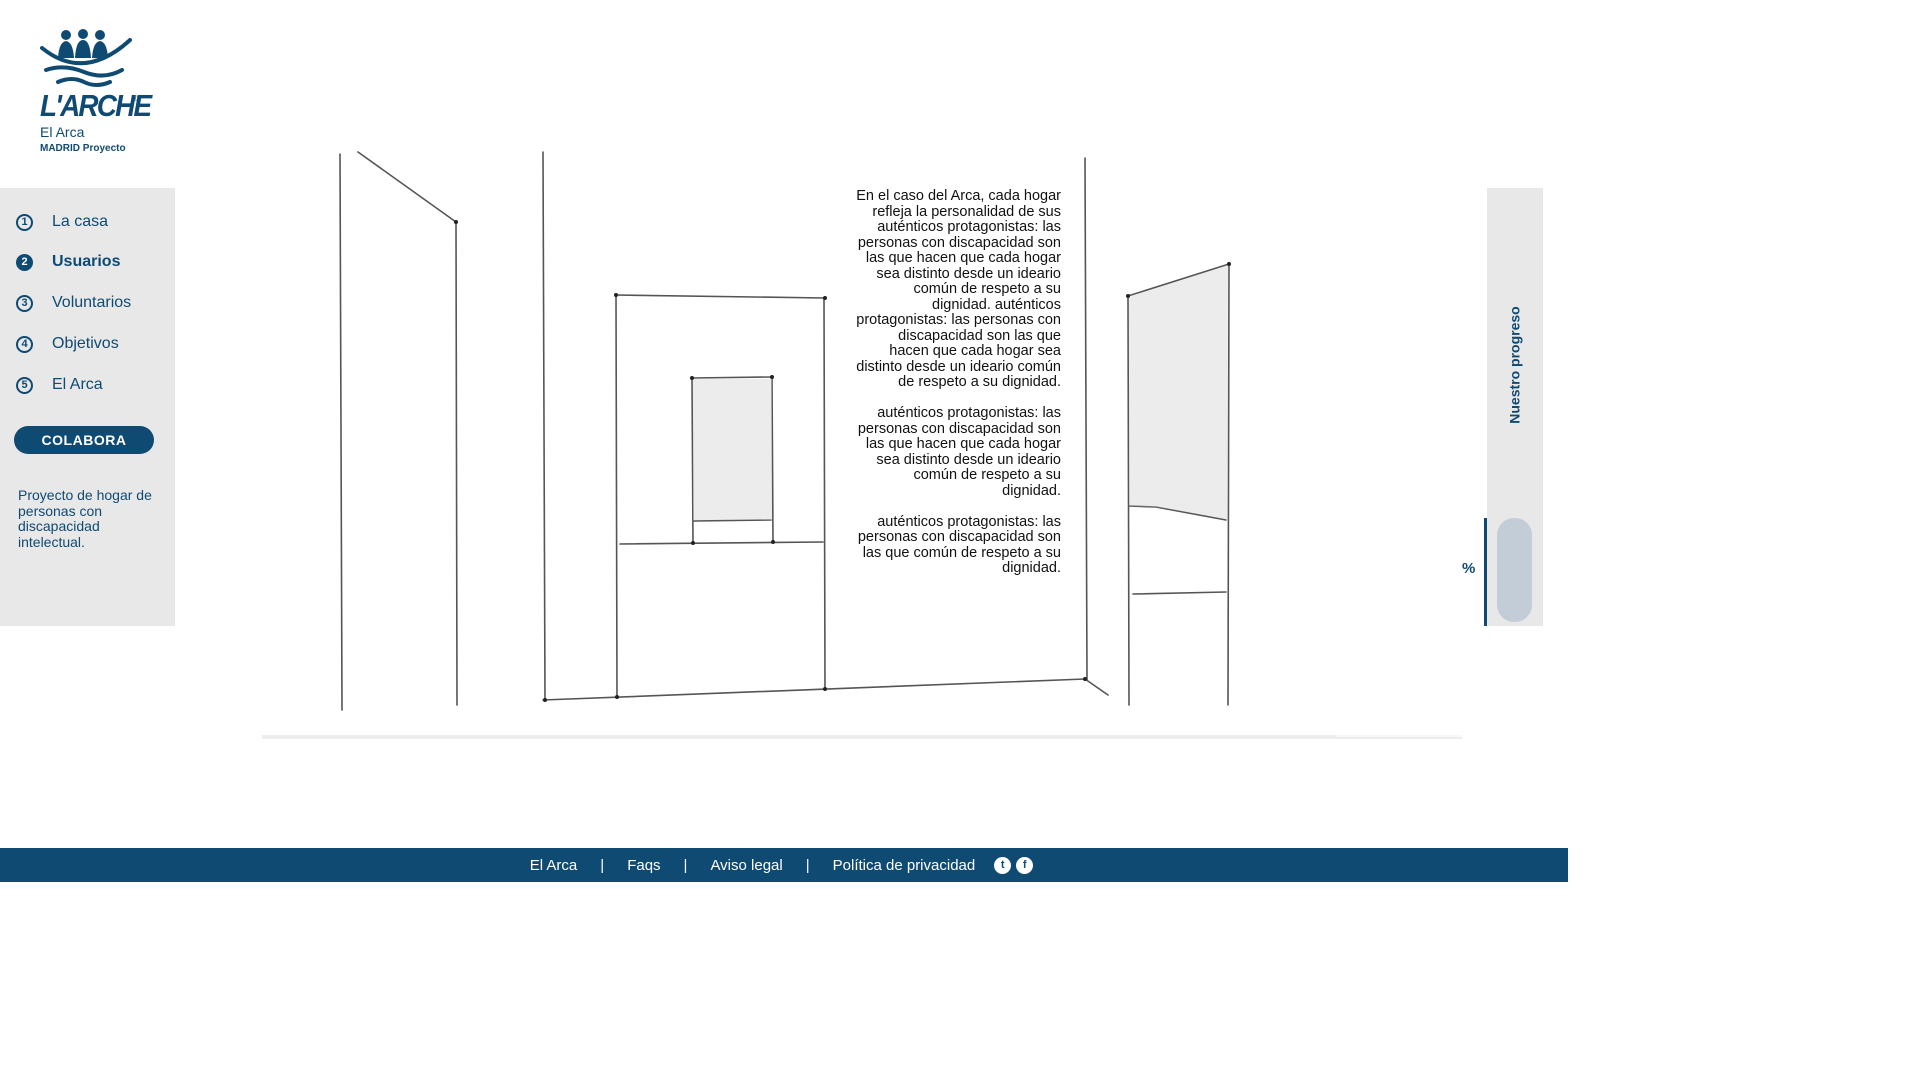 The height and width of the screenshot is (1080, 1920). I want to click on nav-item-label: Voluntarios, so click(92, 302).